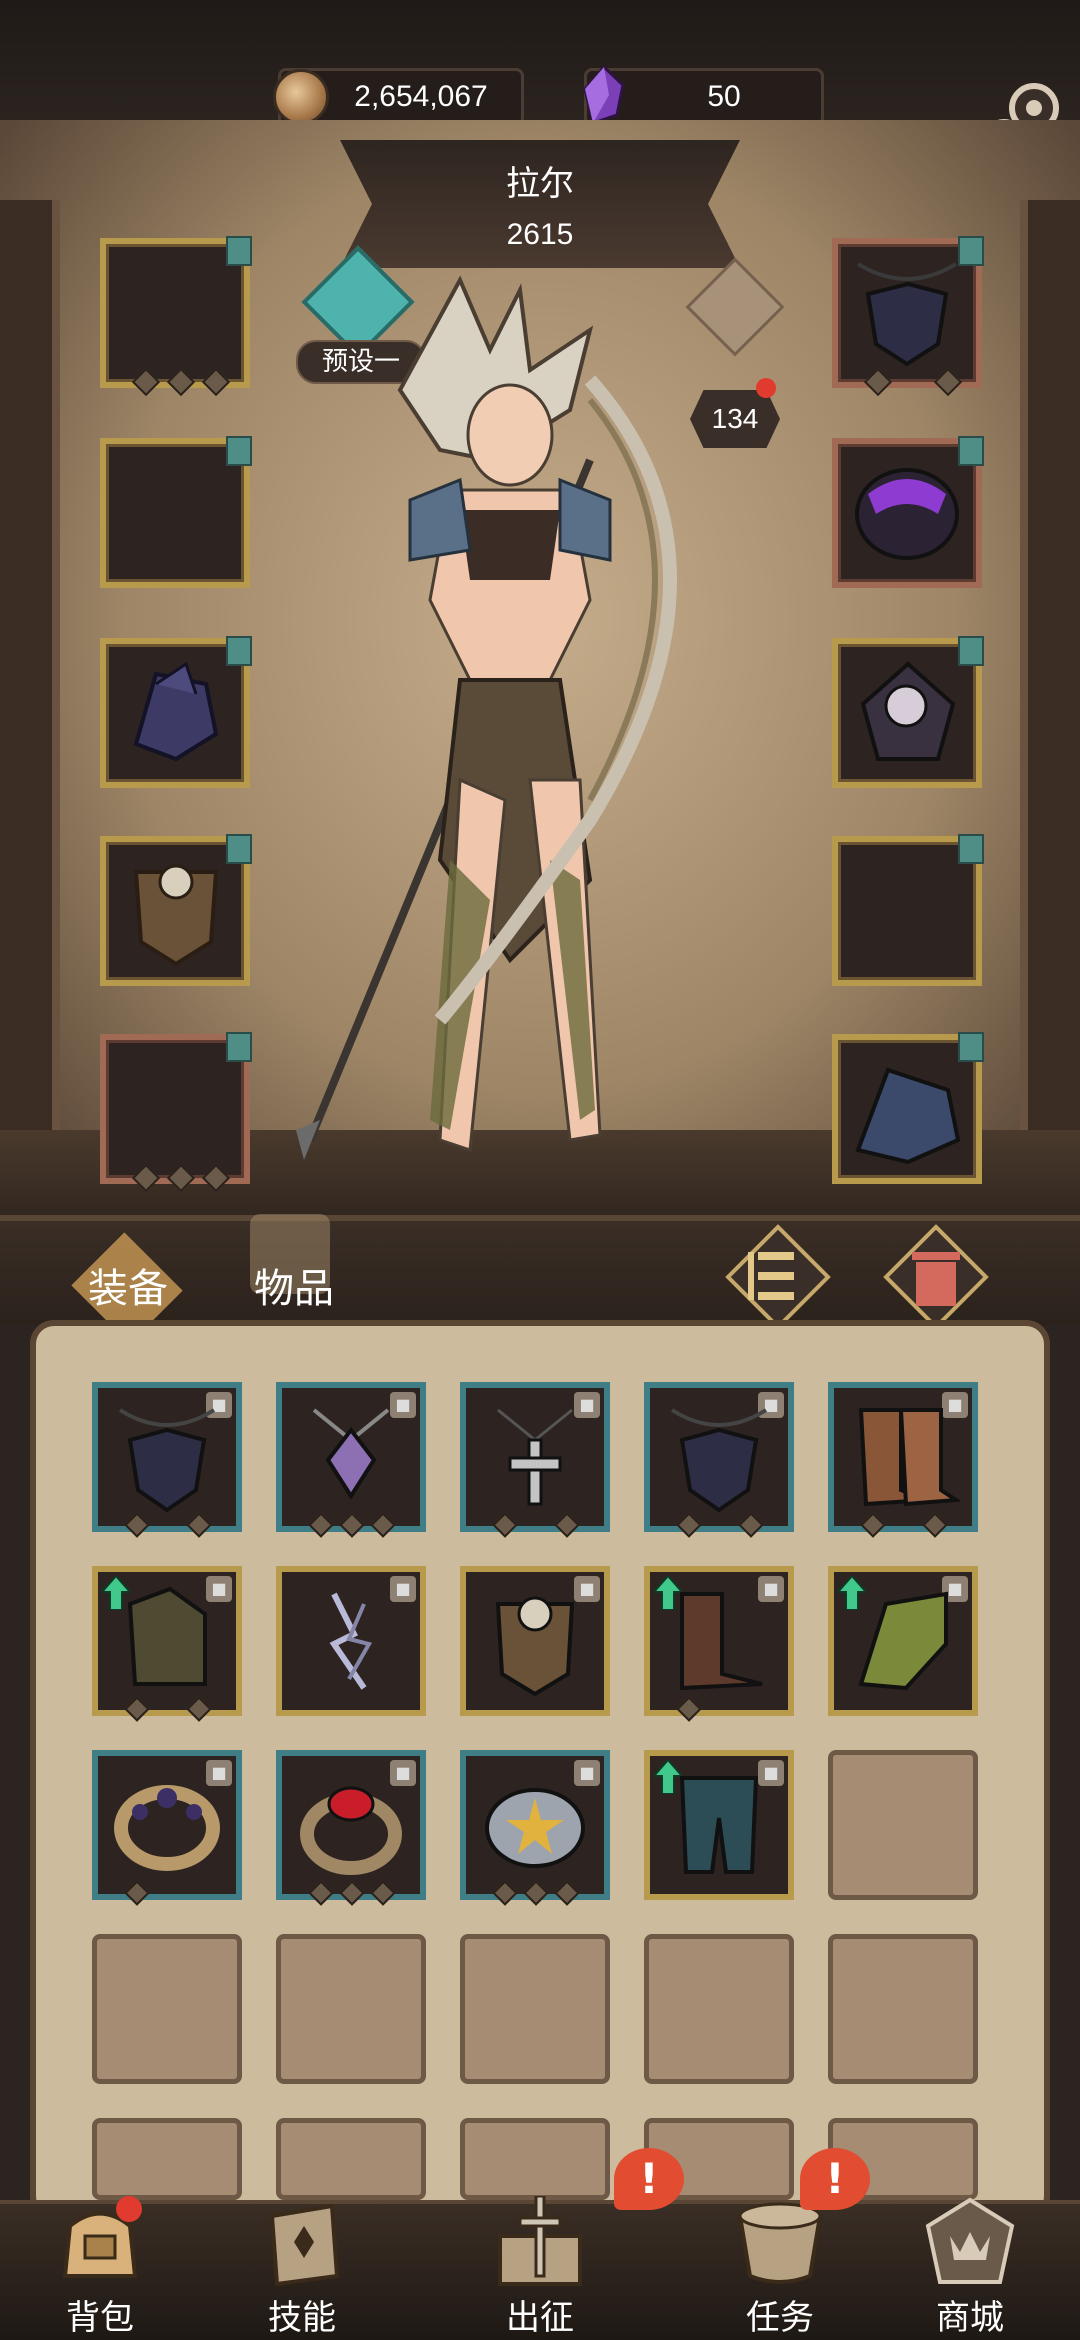 This screenshot has height=2340, width=1080. What do you see at coordinates (540, 2241) in the screenshot?
I see `sword-map-icon` at bounding box center [540, 2241].